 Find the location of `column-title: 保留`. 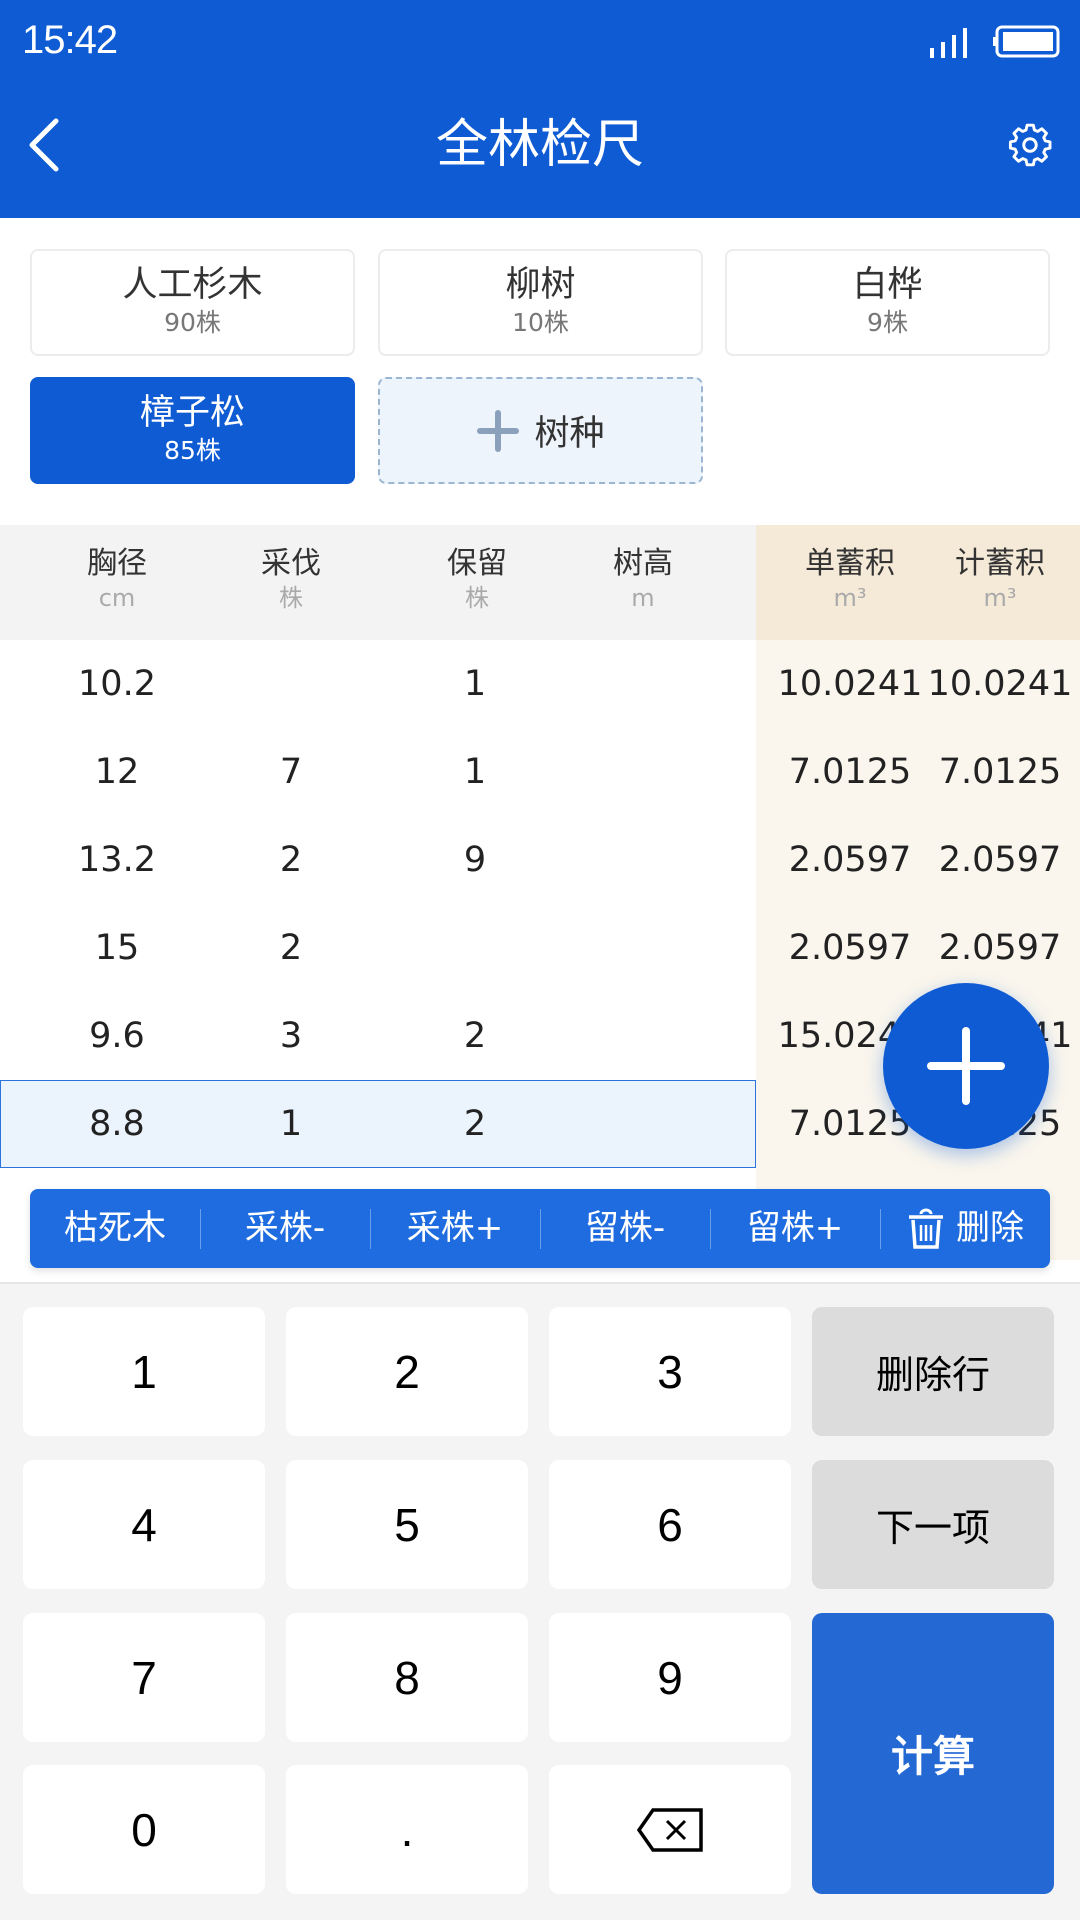

column-title: 保留 is located at coordinates (477, 563).